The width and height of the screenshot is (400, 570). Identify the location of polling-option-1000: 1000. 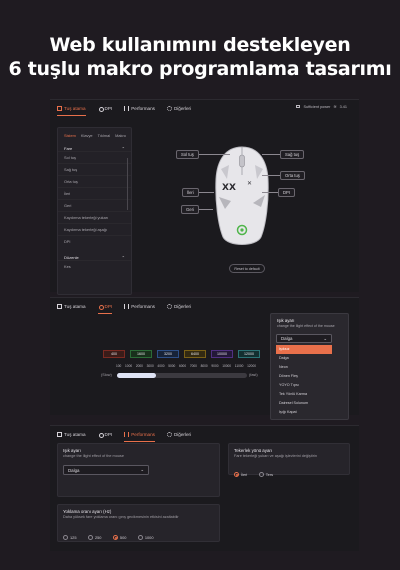
(145, 537).